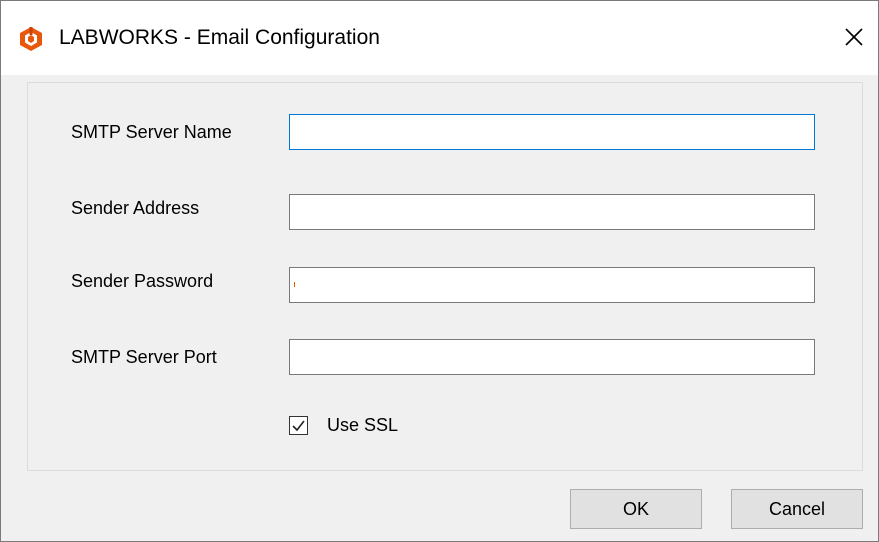 The image size is (879, 542). What do you see at coordinates (552, 285) in the screenshot?
I see `sender-password-input` at bounding box center [552, 285].